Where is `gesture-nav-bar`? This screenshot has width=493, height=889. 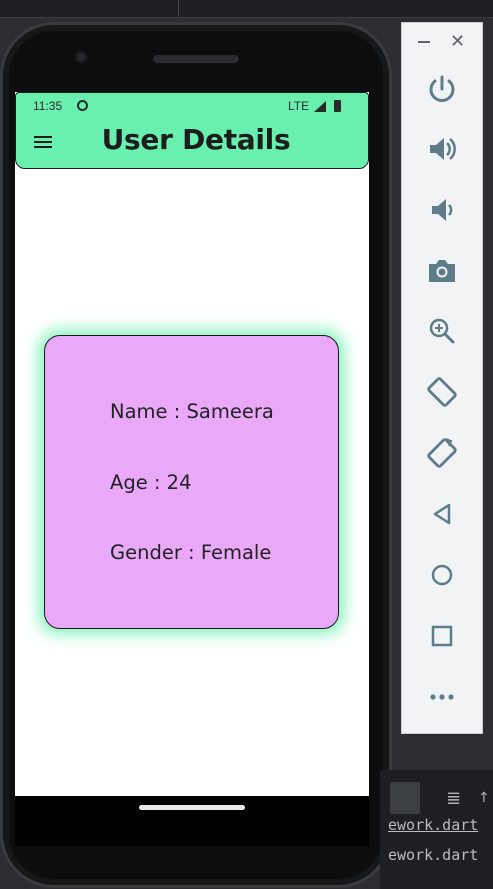 gesture-nav-bar is located at coordinates (192, 821).